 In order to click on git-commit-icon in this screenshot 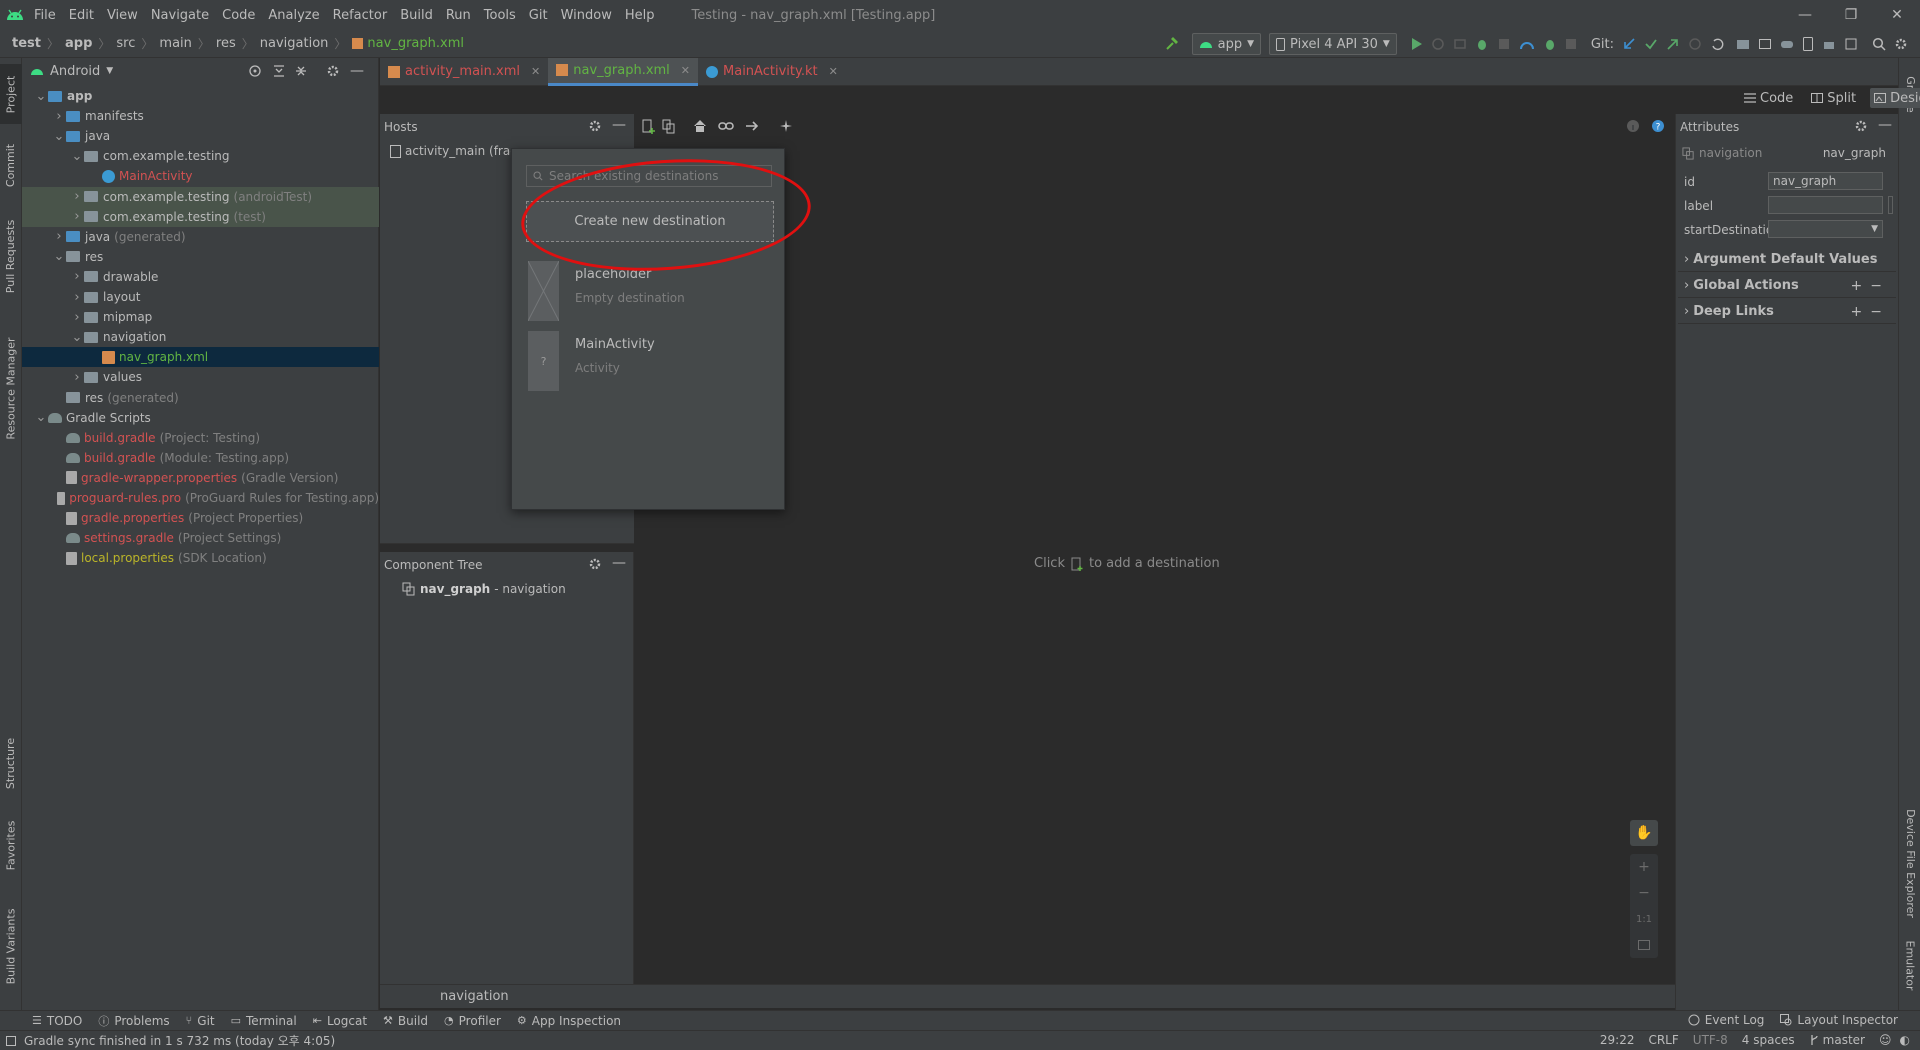, I will do `click(1651, 44)`.